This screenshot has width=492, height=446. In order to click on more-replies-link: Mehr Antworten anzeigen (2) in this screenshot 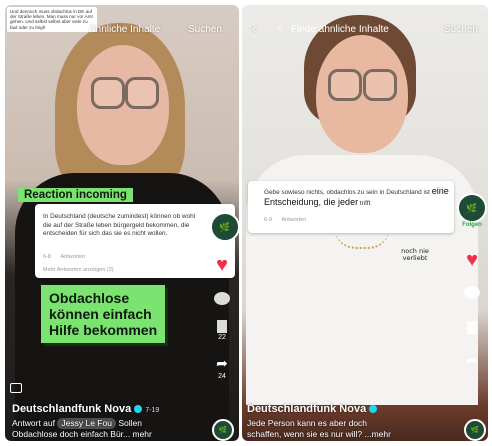, I will do `click(78, 270)`.